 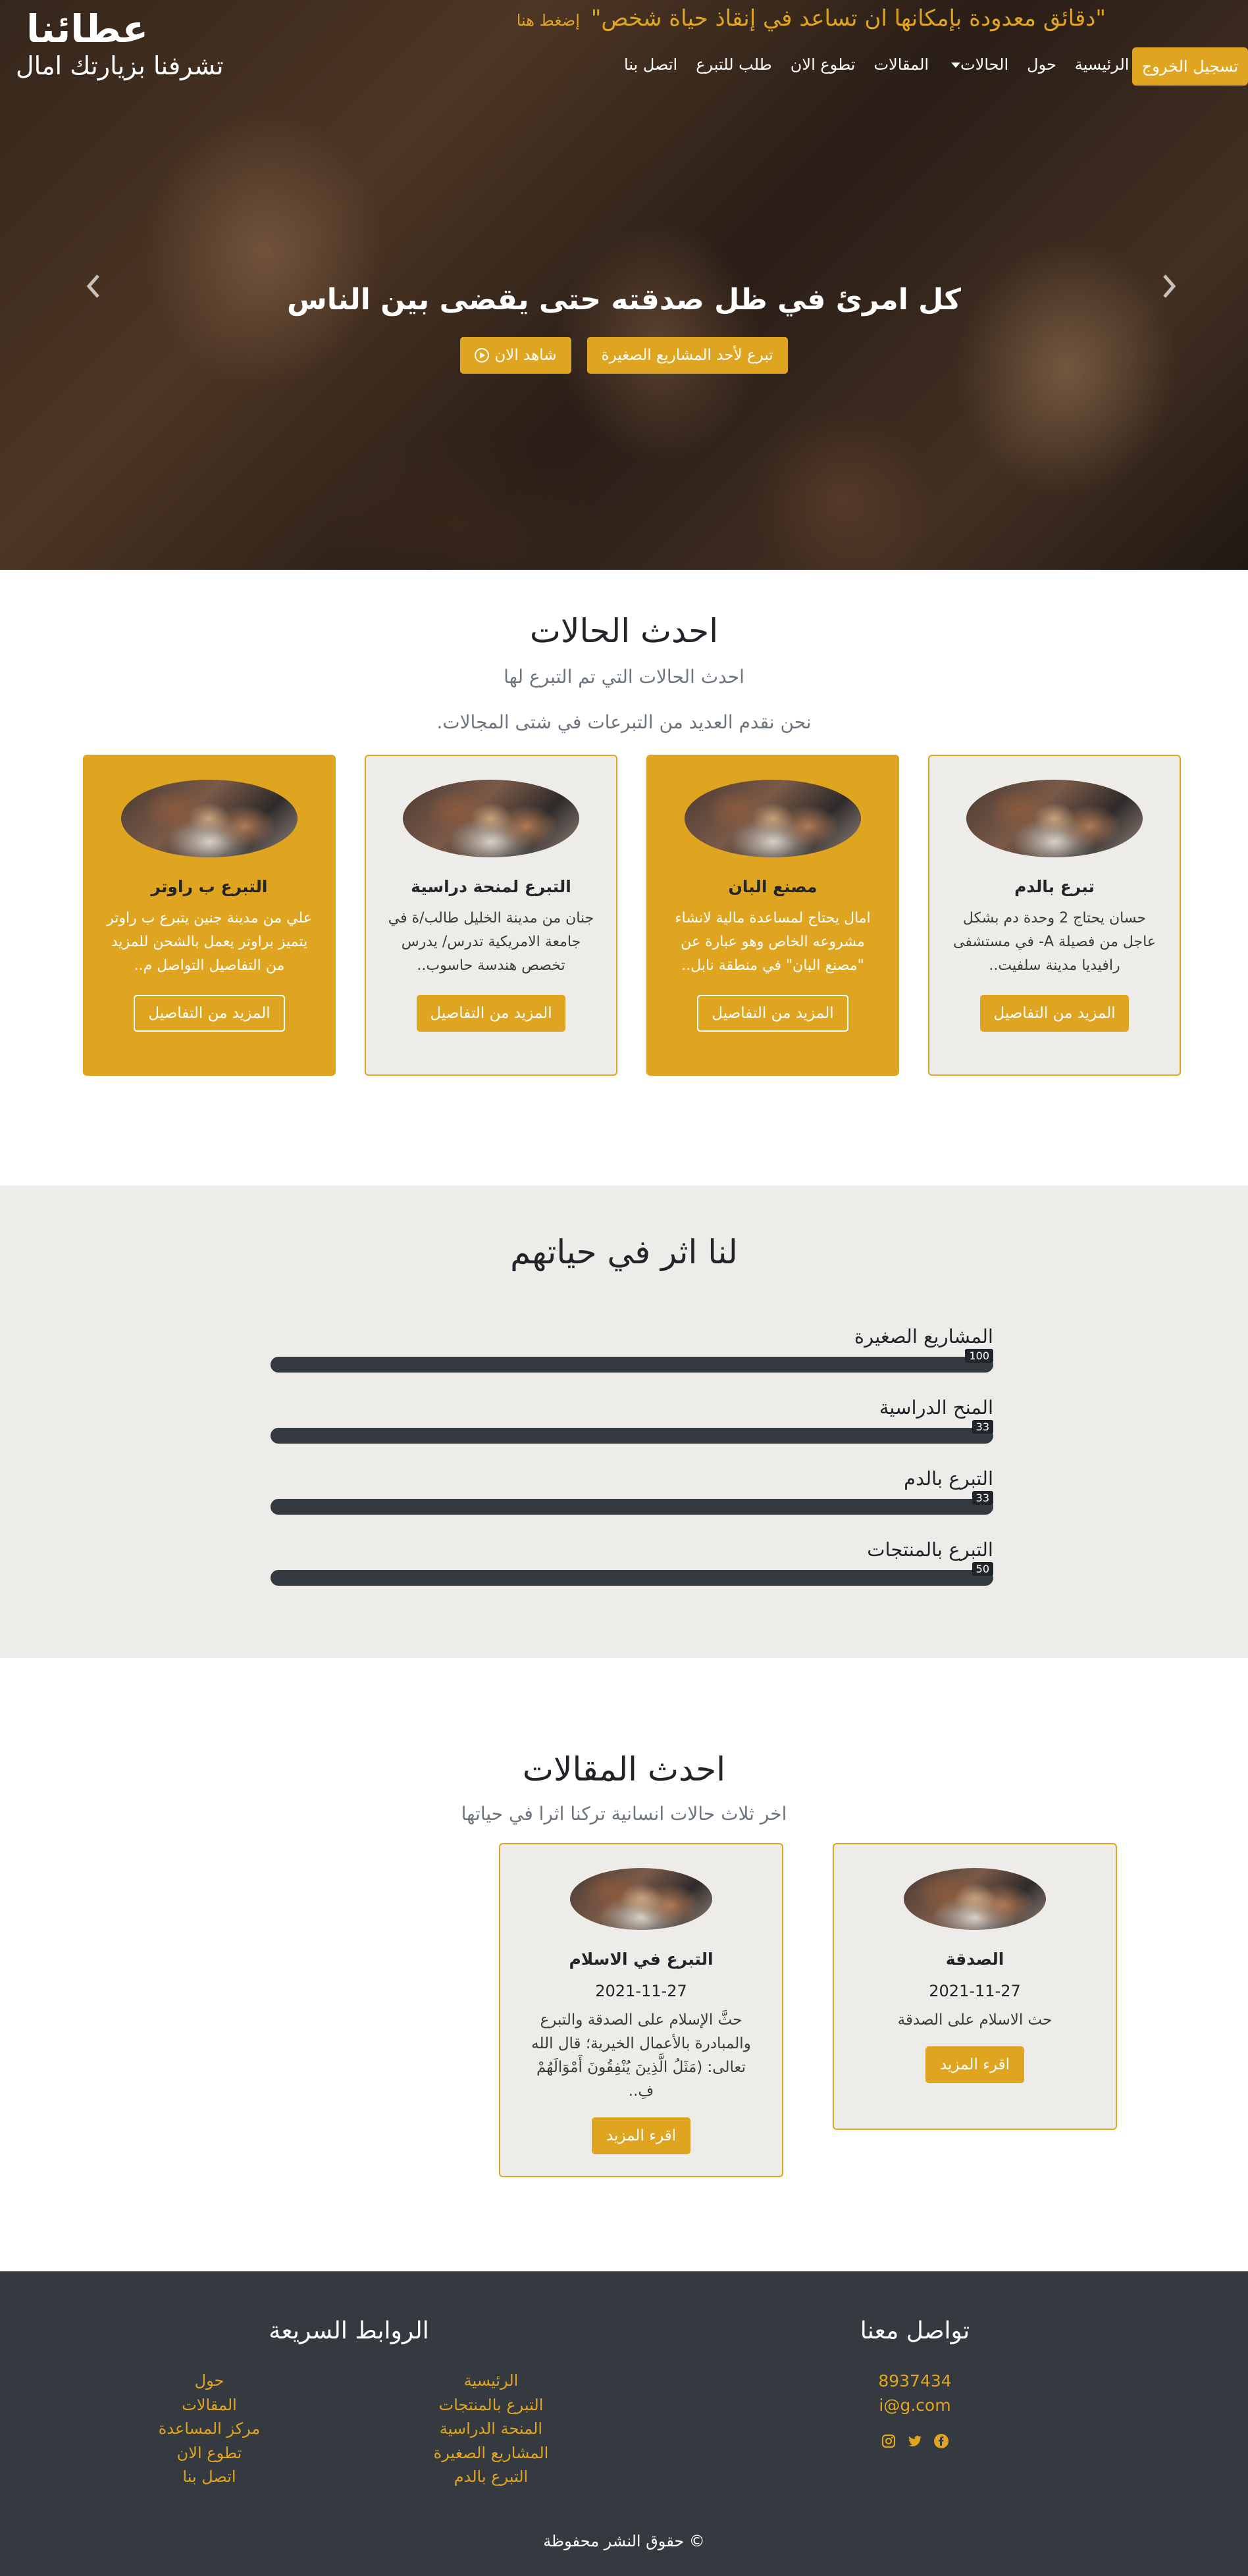 What do you see at coordinates (632, 1351) in the screenshot?
I see `impact-bar: المشاريع الصغيرة 100` at bounding box center [632, 1351].